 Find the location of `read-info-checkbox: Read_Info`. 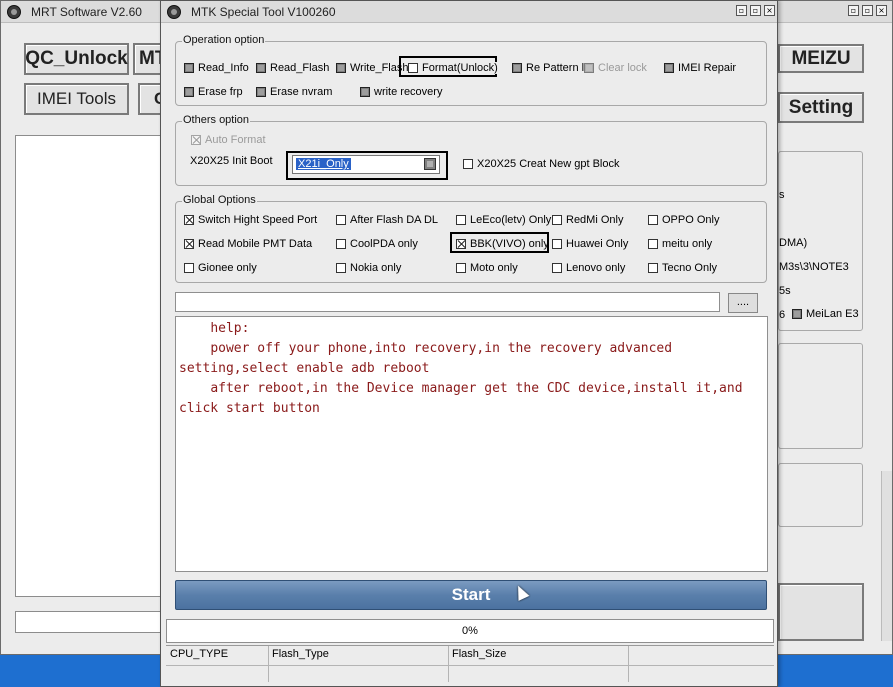

read-info-checkbox: Read_Info is located at coordinates (216, 68).